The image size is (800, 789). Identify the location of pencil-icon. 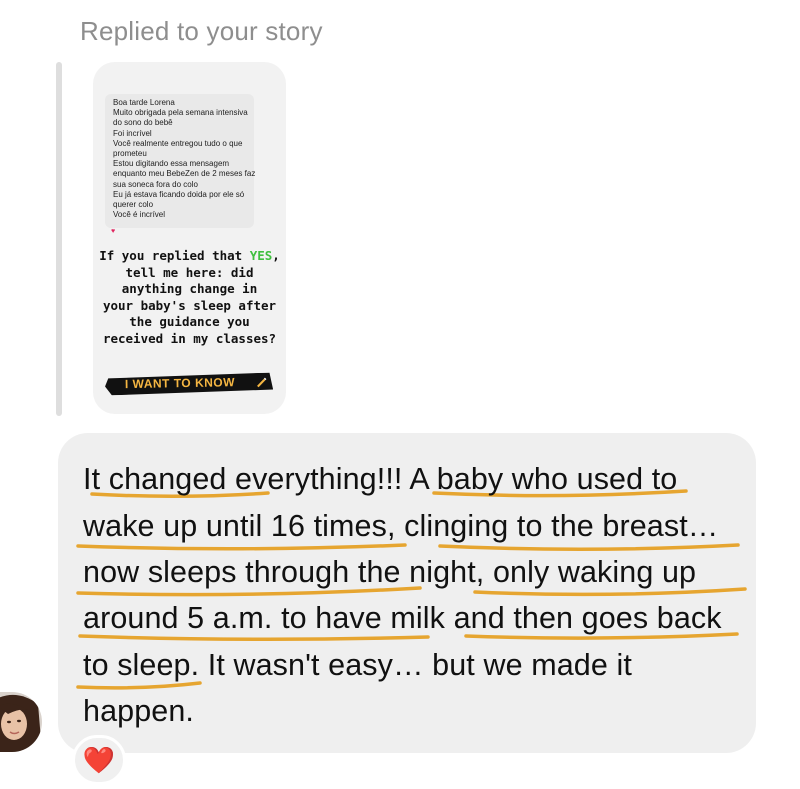
(261, 382).